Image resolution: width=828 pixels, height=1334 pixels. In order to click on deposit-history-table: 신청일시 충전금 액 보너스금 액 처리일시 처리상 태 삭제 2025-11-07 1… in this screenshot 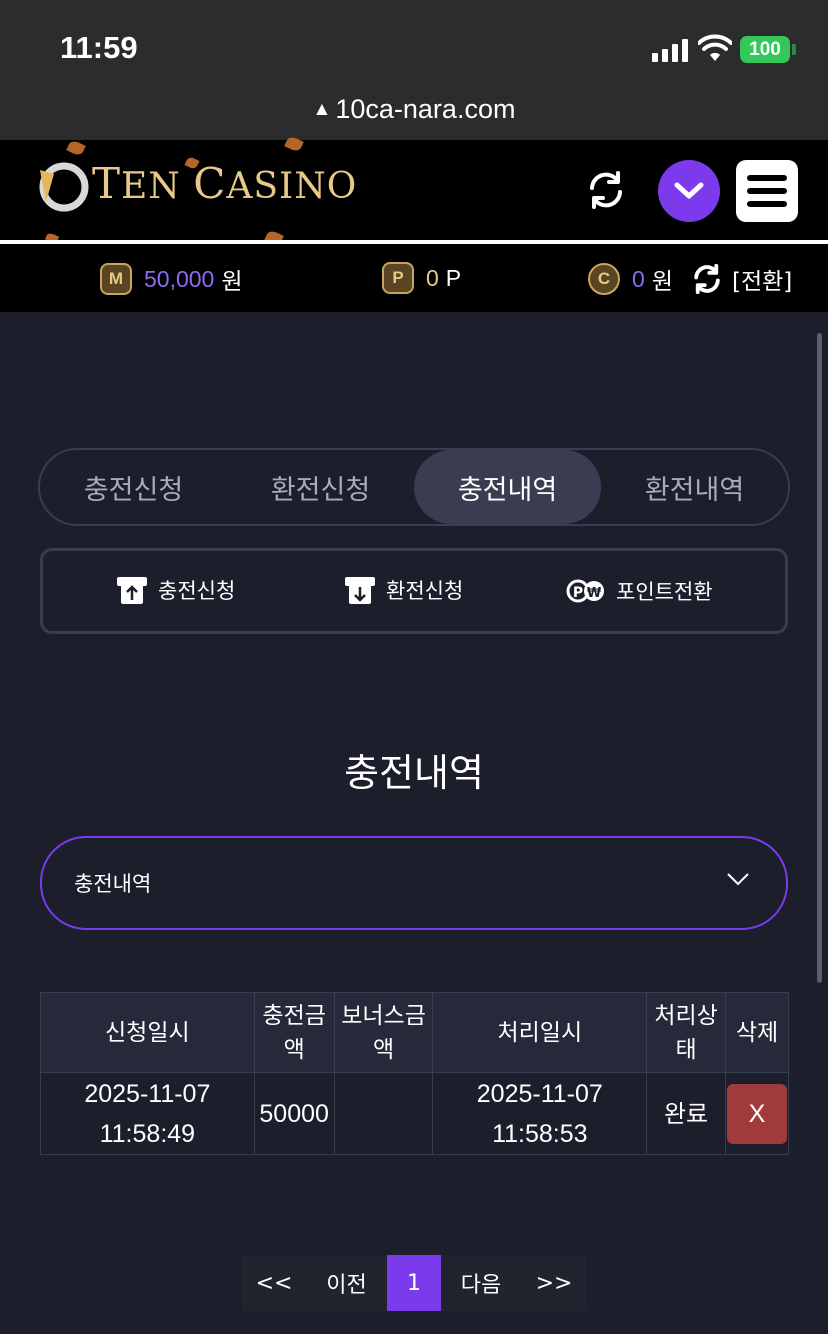, I will do `click(415, 1073)`.